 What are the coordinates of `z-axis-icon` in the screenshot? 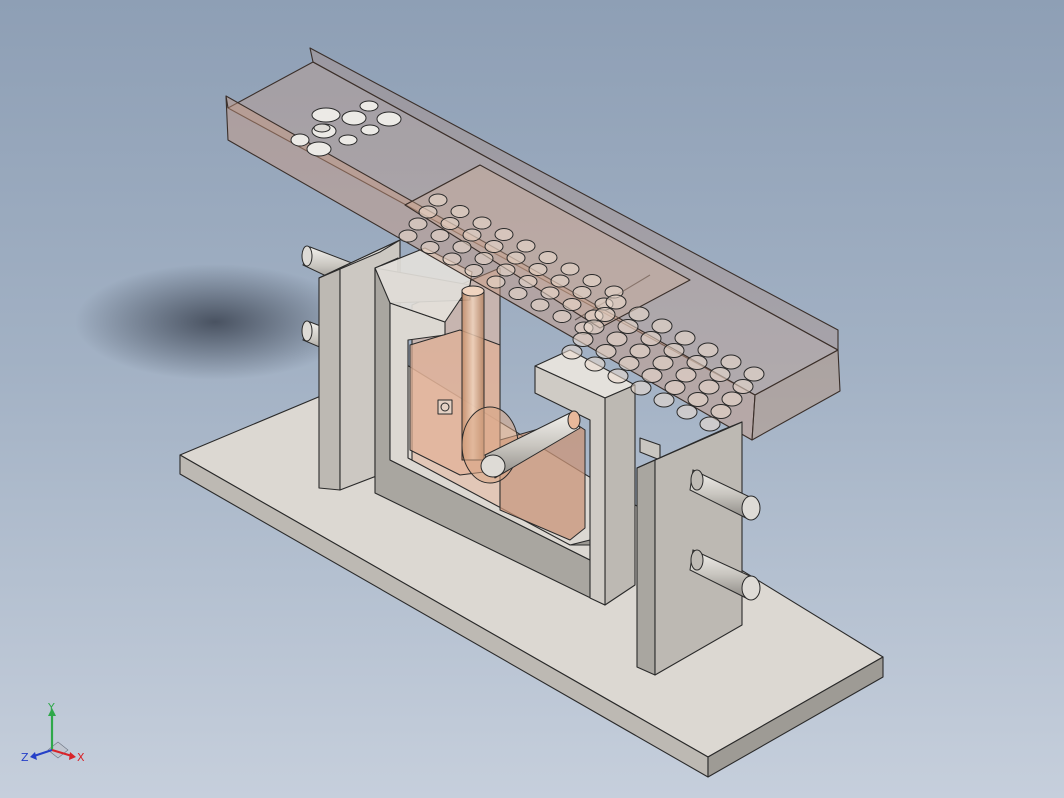 It's located at (43, 753).